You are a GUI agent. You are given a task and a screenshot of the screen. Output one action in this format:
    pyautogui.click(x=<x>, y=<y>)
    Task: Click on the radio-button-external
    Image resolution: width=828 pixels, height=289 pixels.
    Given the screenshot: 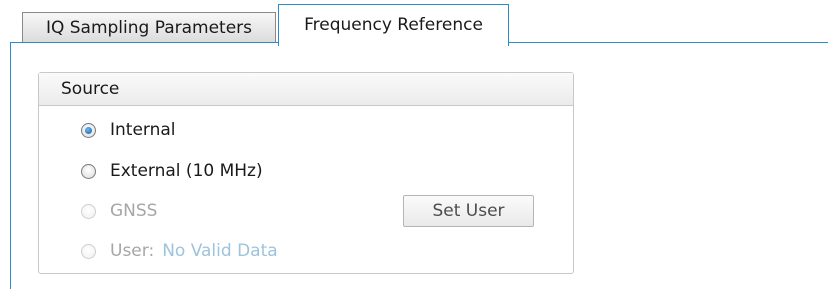 What is the action you would take?
    pyautogui.click(x=88, y=171)
    